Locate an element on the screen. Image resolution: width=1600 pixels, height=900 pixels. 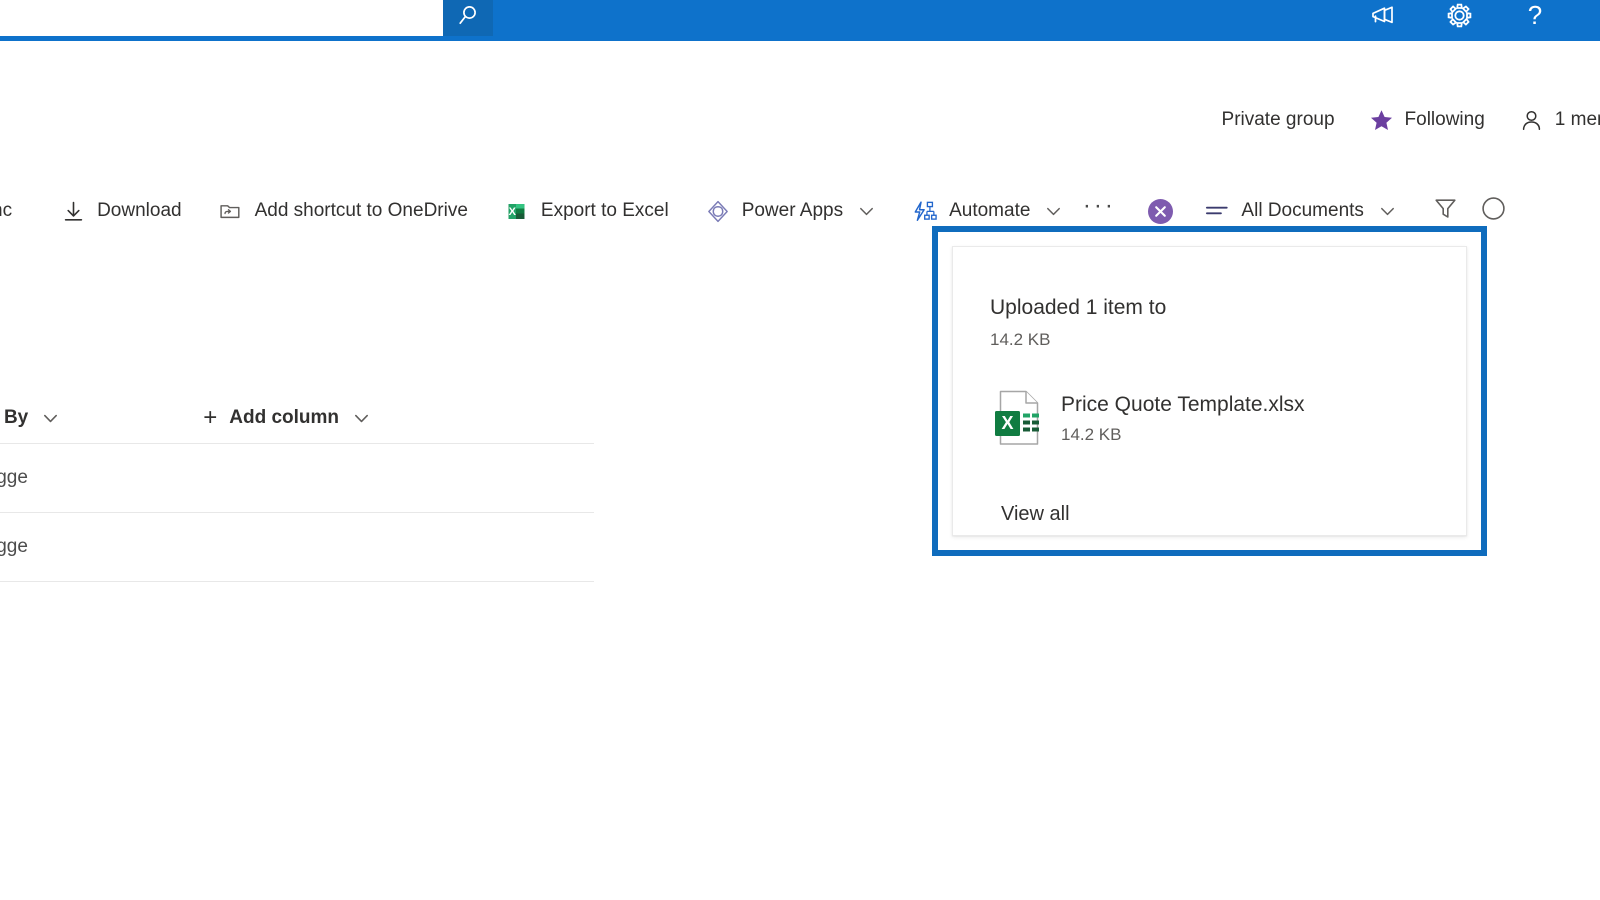
export-to-excel-command: X Export to Excel is located at coordinates (586, 211).